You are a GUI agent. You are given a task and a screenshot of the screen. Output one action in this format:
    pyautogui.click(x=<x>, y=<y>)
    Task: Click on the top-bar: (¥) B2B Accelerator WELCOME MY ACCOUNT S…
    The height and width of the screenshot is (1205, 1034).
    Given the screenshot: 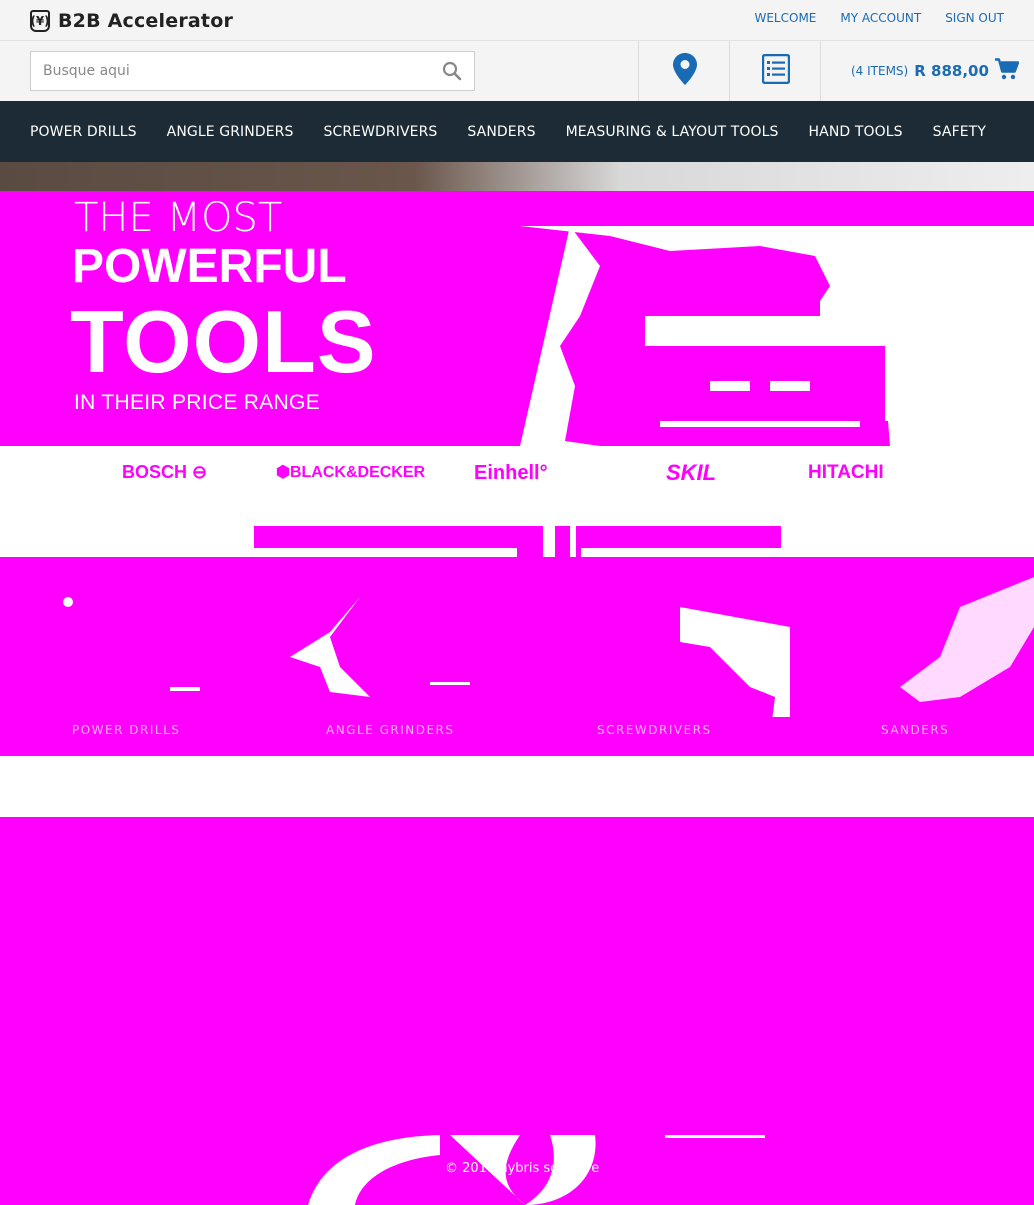 What is the action you would take?
    pyautogui.click(x=517, y=20)
    